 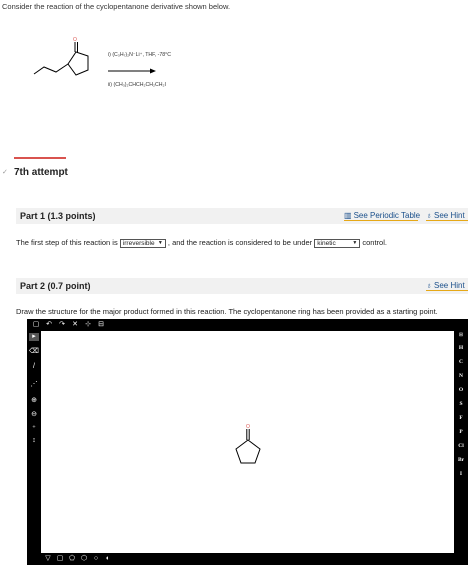 I want to click on periodic-table-label: See Periodic Table, so click(x=387, y=215).